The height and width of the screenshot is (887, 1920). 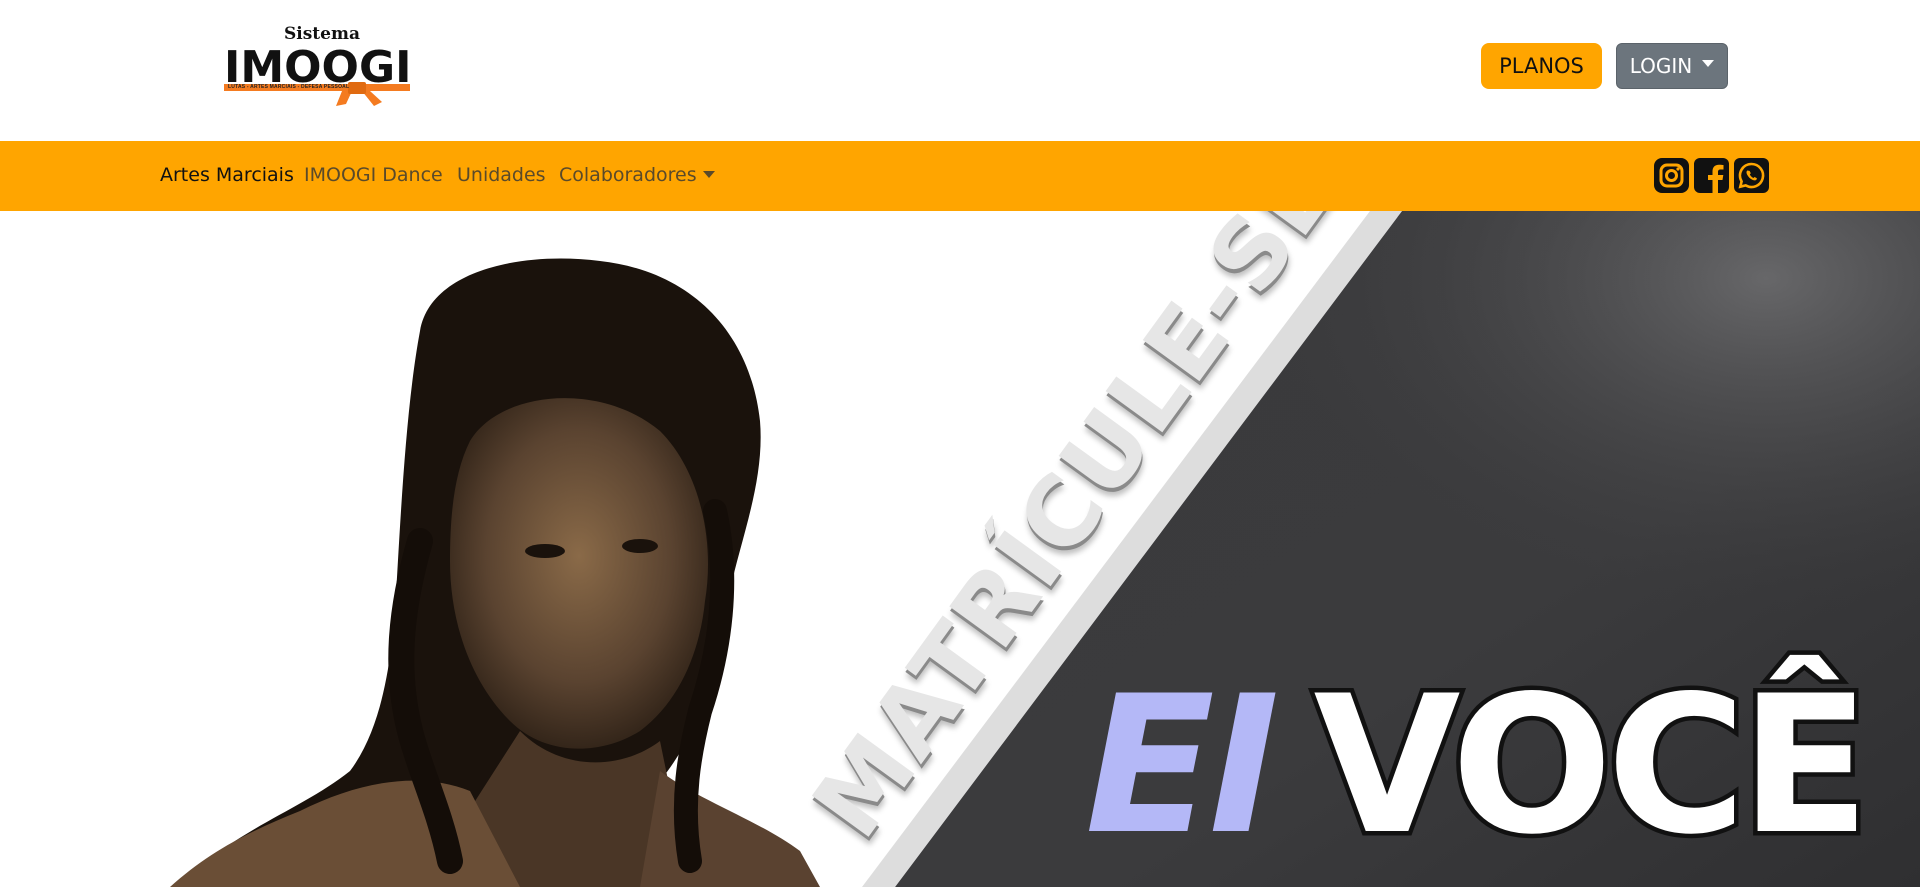 I want to click on nav-item-artes-marciais: Artes Marciais, so click(x=227, y=175).